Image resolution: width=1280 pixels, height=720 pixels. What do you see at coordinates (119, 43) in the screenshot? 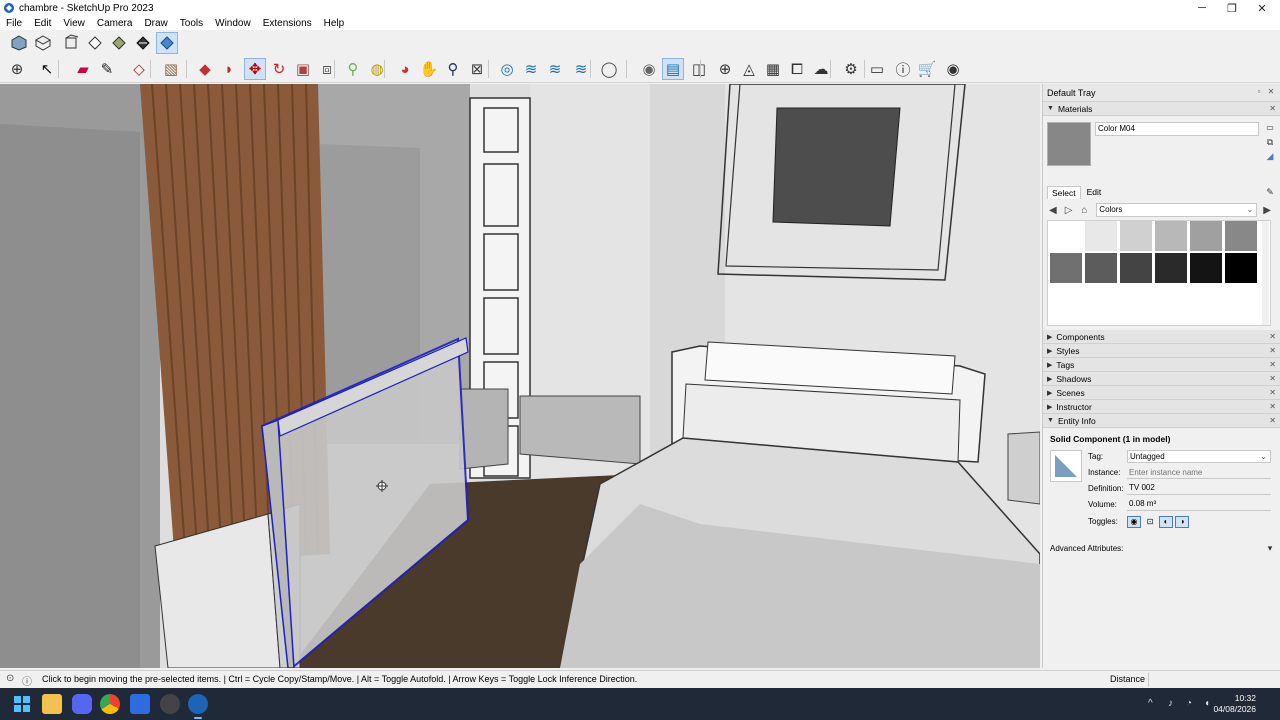
I see `back-view-icon` at bounding box center [119, 43].